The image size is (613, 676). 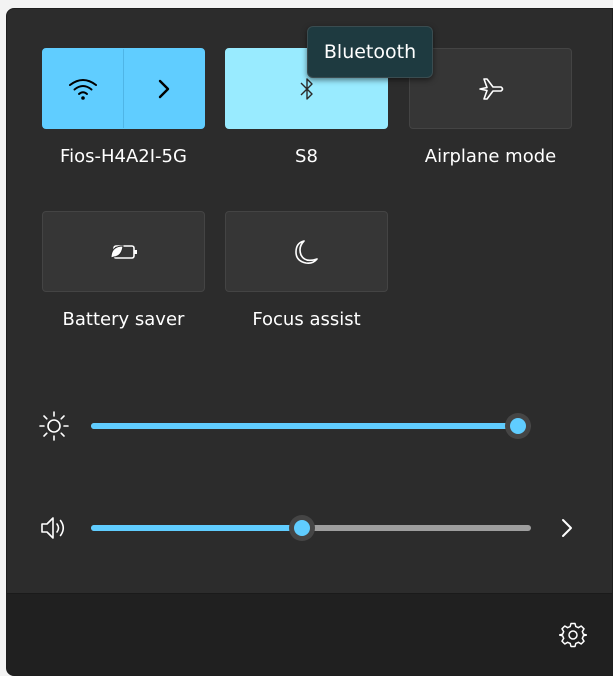 I want to click on speaker-icon, so click(x=53, y=528).